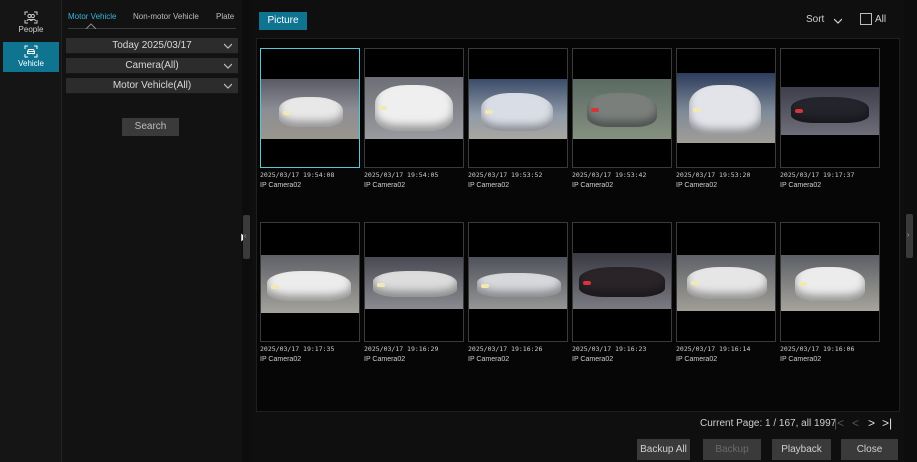 The width and height of the screenshot is (917, 462). Describe the element at coordinates (817, 349) in the screenshot. I see `capture-time: 2025/03/17 19:16:06` at that location.